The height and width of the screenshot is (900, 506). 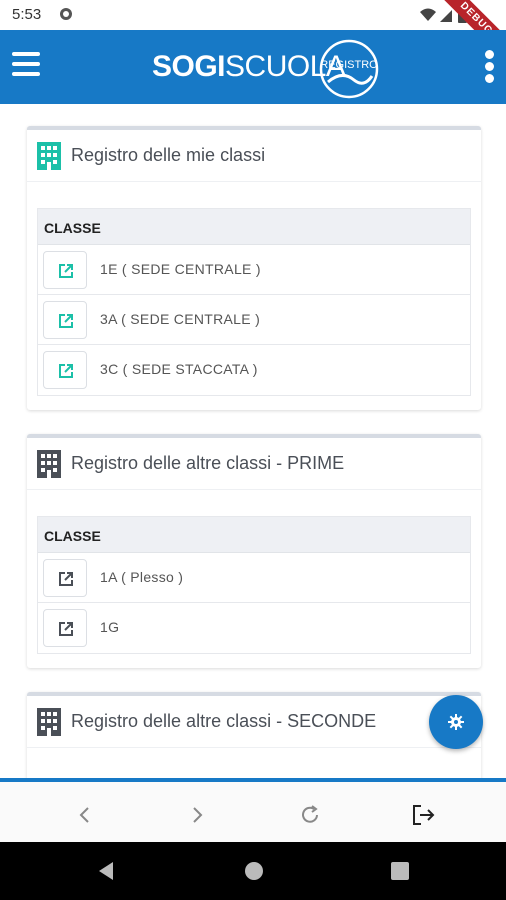 I want to click on card-title: Registro delle altre classi - SECONDE, so click(x=224, y=721).